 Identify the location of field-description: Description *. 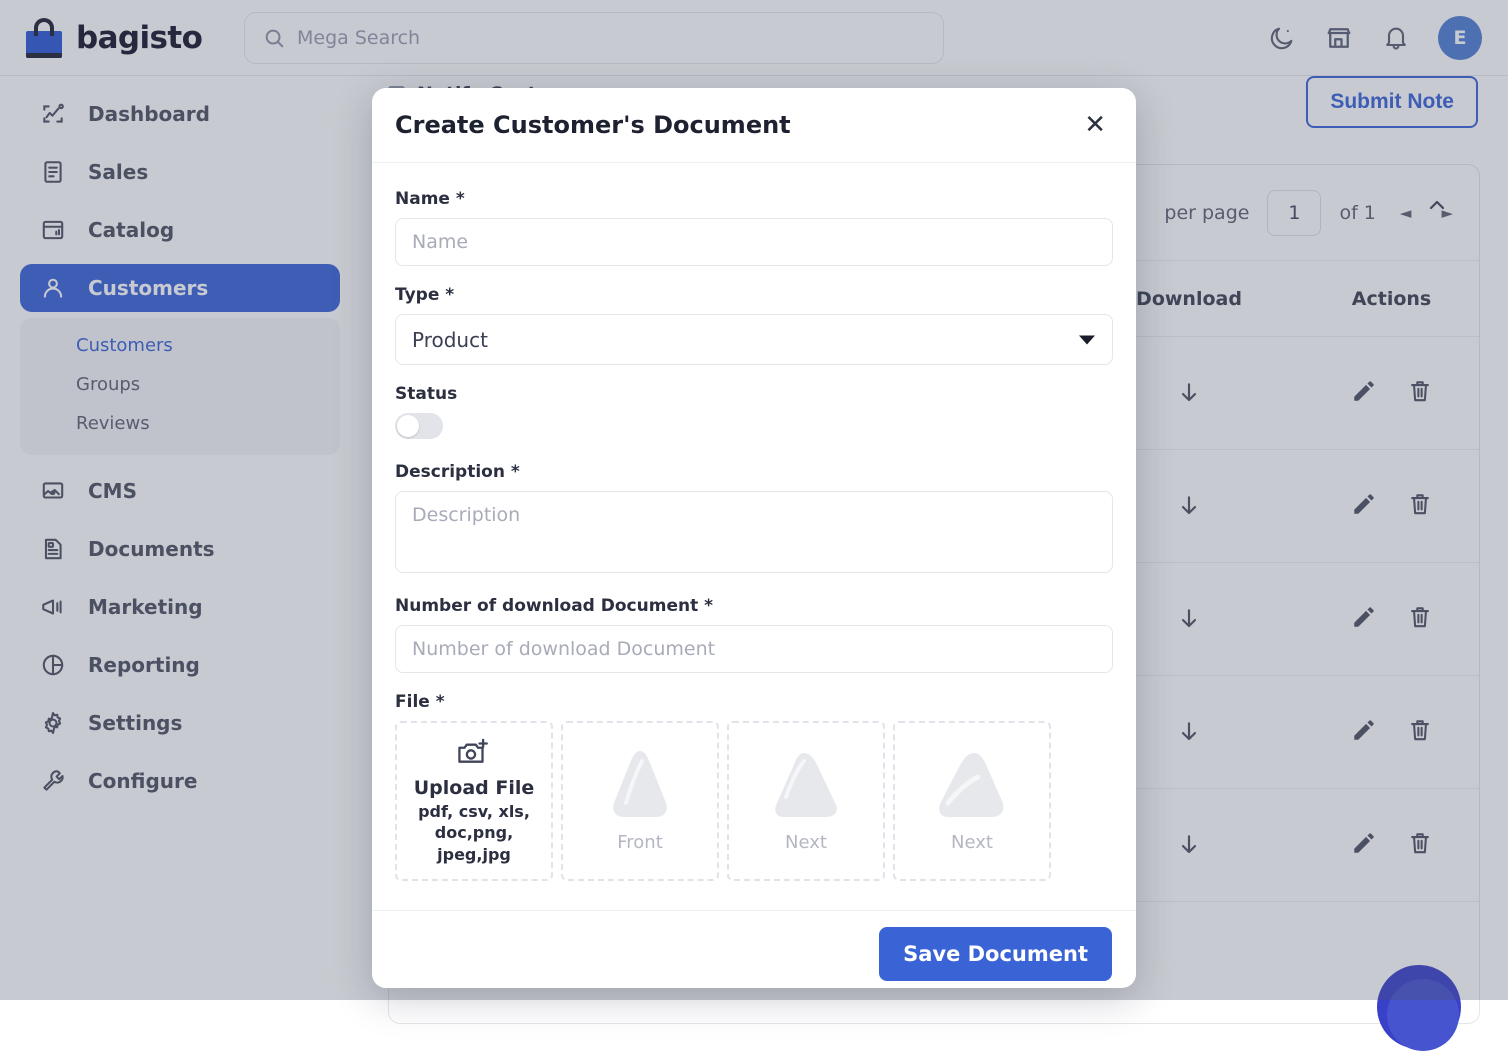
(754, 519).